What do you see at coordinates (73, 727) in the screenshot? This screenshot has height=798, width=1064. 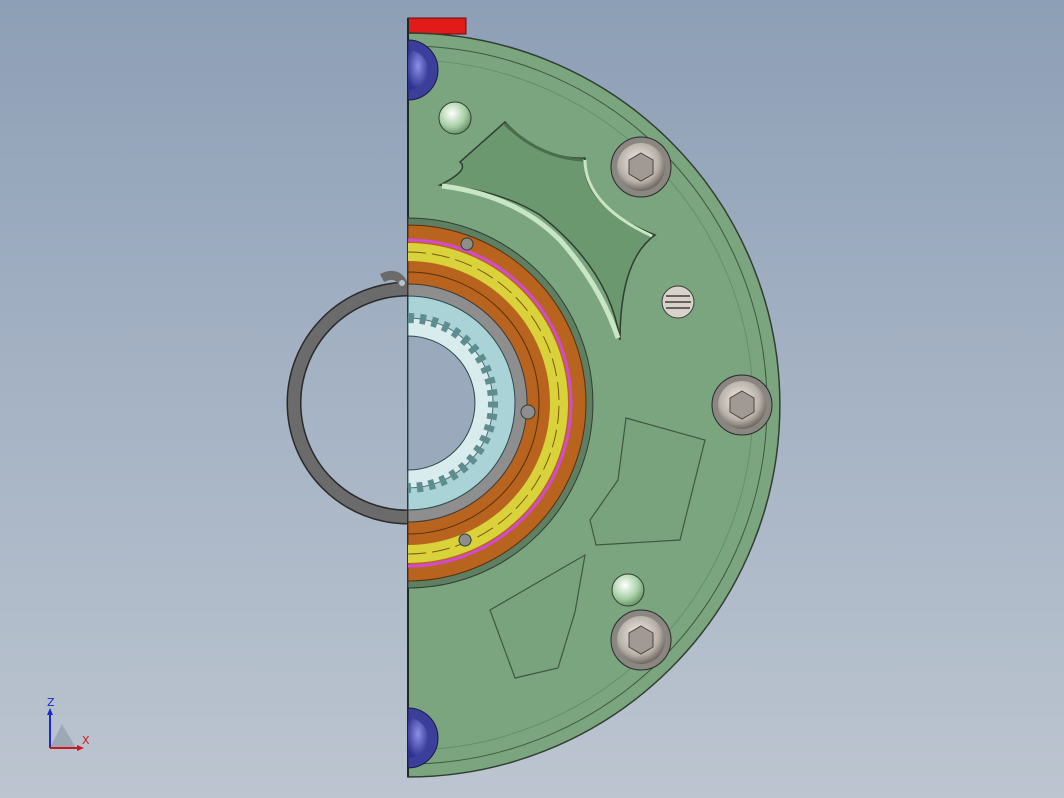 I see `coordinate-triad: Z X` at bounding box center [73, 727].